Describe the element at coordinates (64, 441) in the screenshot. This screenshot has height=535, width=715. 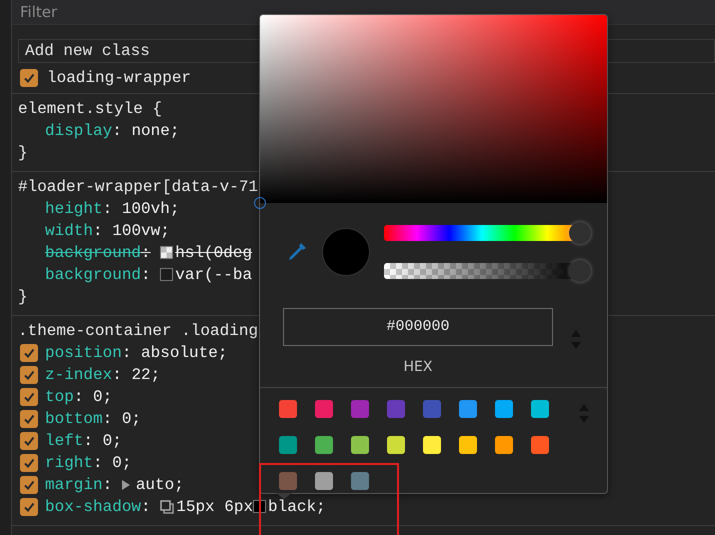
I see `property-name: left` at that location.